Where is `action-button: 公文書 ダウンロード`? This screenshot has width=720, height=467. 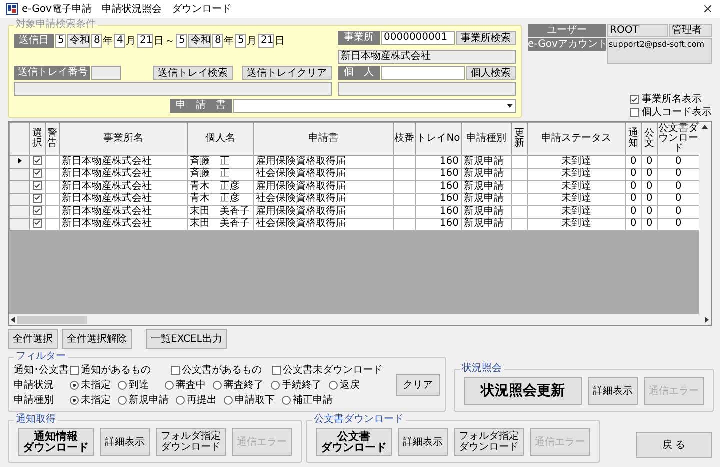
action-button: 公文書 ダウンロード is located at coordinates (354, 442).